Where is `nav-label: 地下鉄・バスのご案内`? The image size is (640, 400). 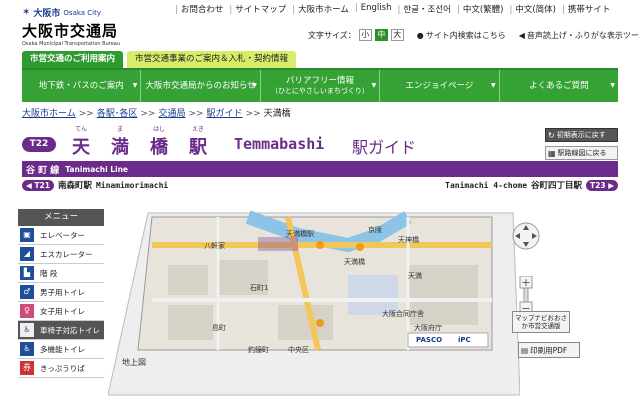 nav-label: 地下鉄・バスのご案内 is located at coordinates (81, 86).